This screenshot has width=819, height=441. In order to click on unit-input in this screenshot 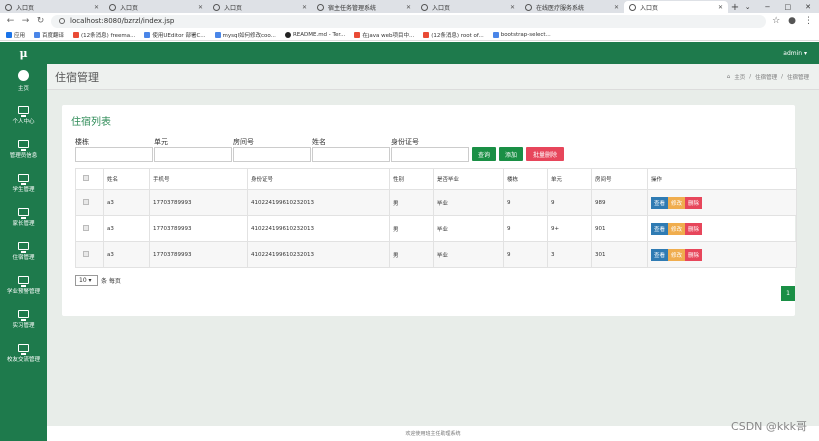, I will do `click(193, 154)`.